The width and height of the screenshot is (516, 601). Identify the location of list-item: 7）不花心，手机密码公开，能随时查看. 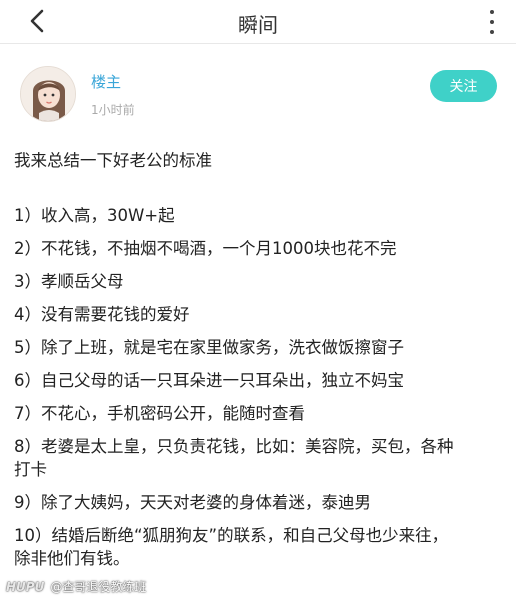
(159, 413).